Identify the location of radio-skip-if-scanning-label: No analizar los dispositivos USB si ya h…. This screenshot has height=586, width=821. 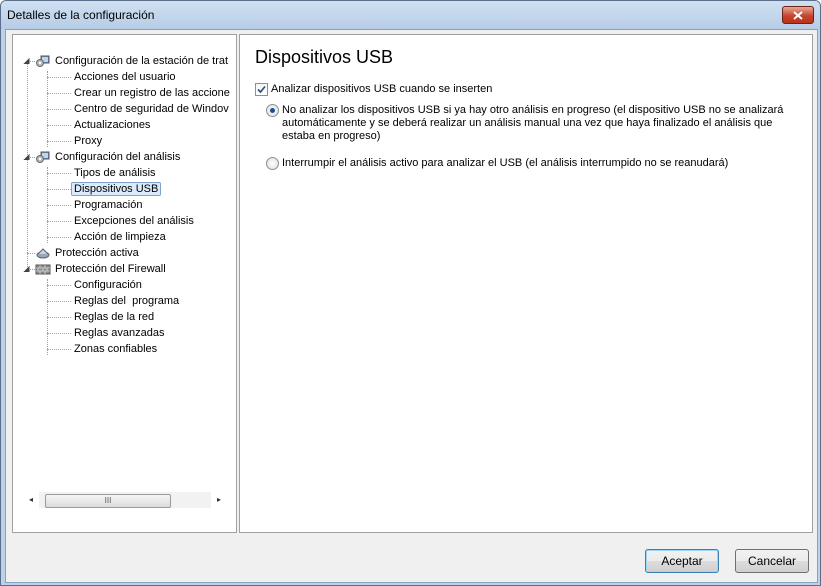
(537, 123).